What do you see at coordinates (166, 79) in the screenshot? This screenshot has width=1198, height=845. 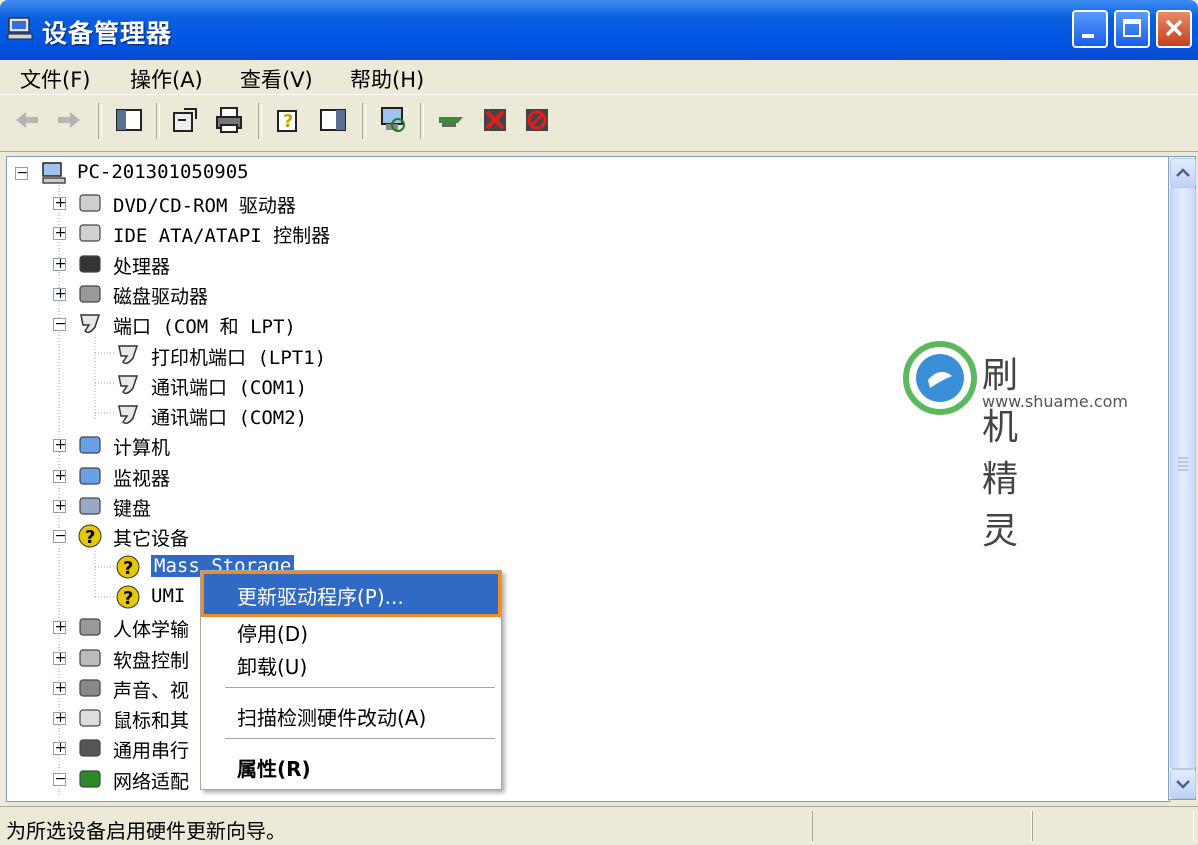 I see `menu-action: 操作(A)` at bounding box center [166, 79].